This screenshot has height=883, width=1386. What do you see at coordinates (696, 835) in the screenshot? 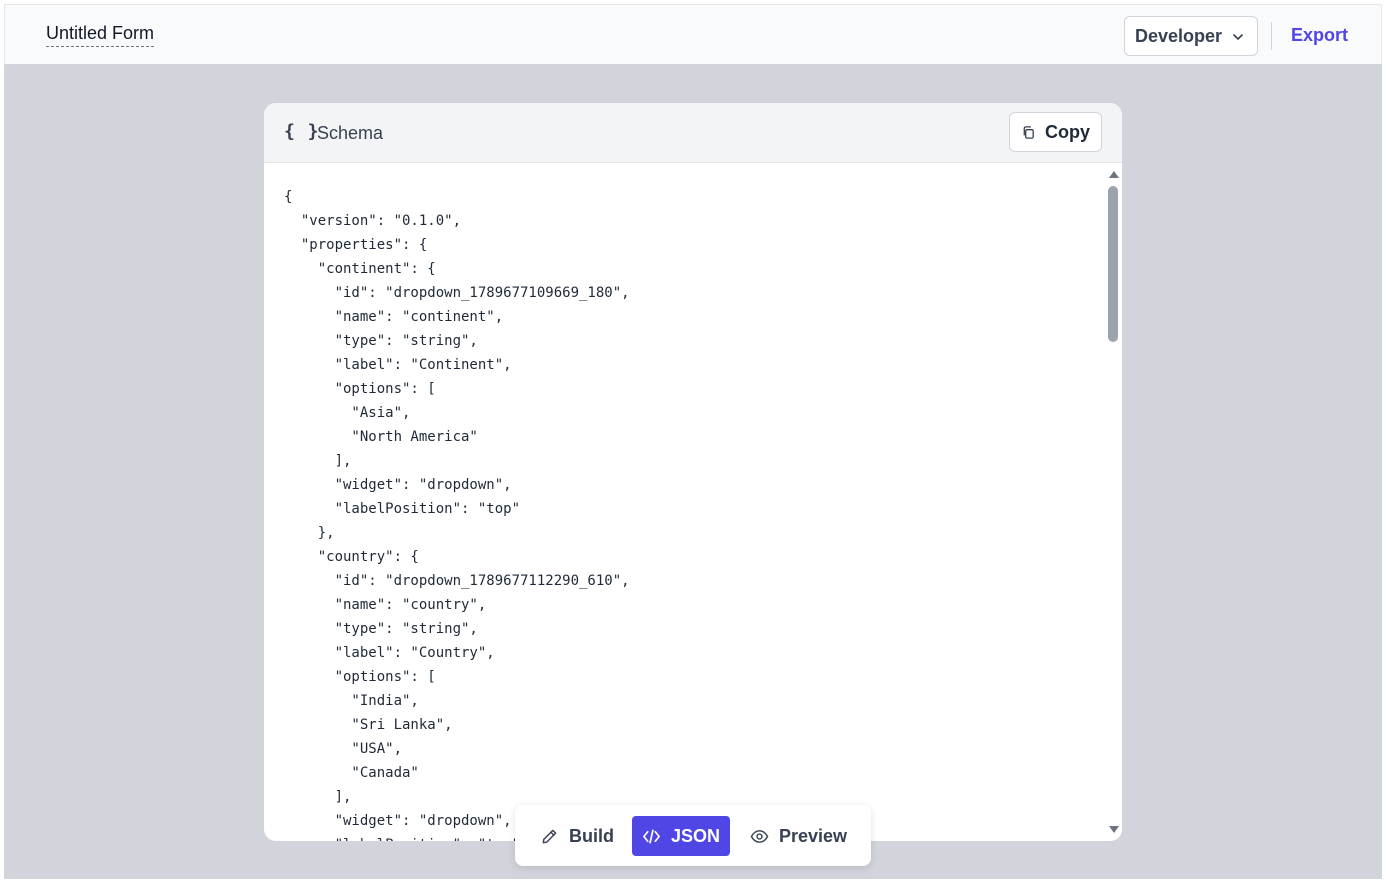
I see `json-mode-label: JSON` at bounding box center [696, 835].